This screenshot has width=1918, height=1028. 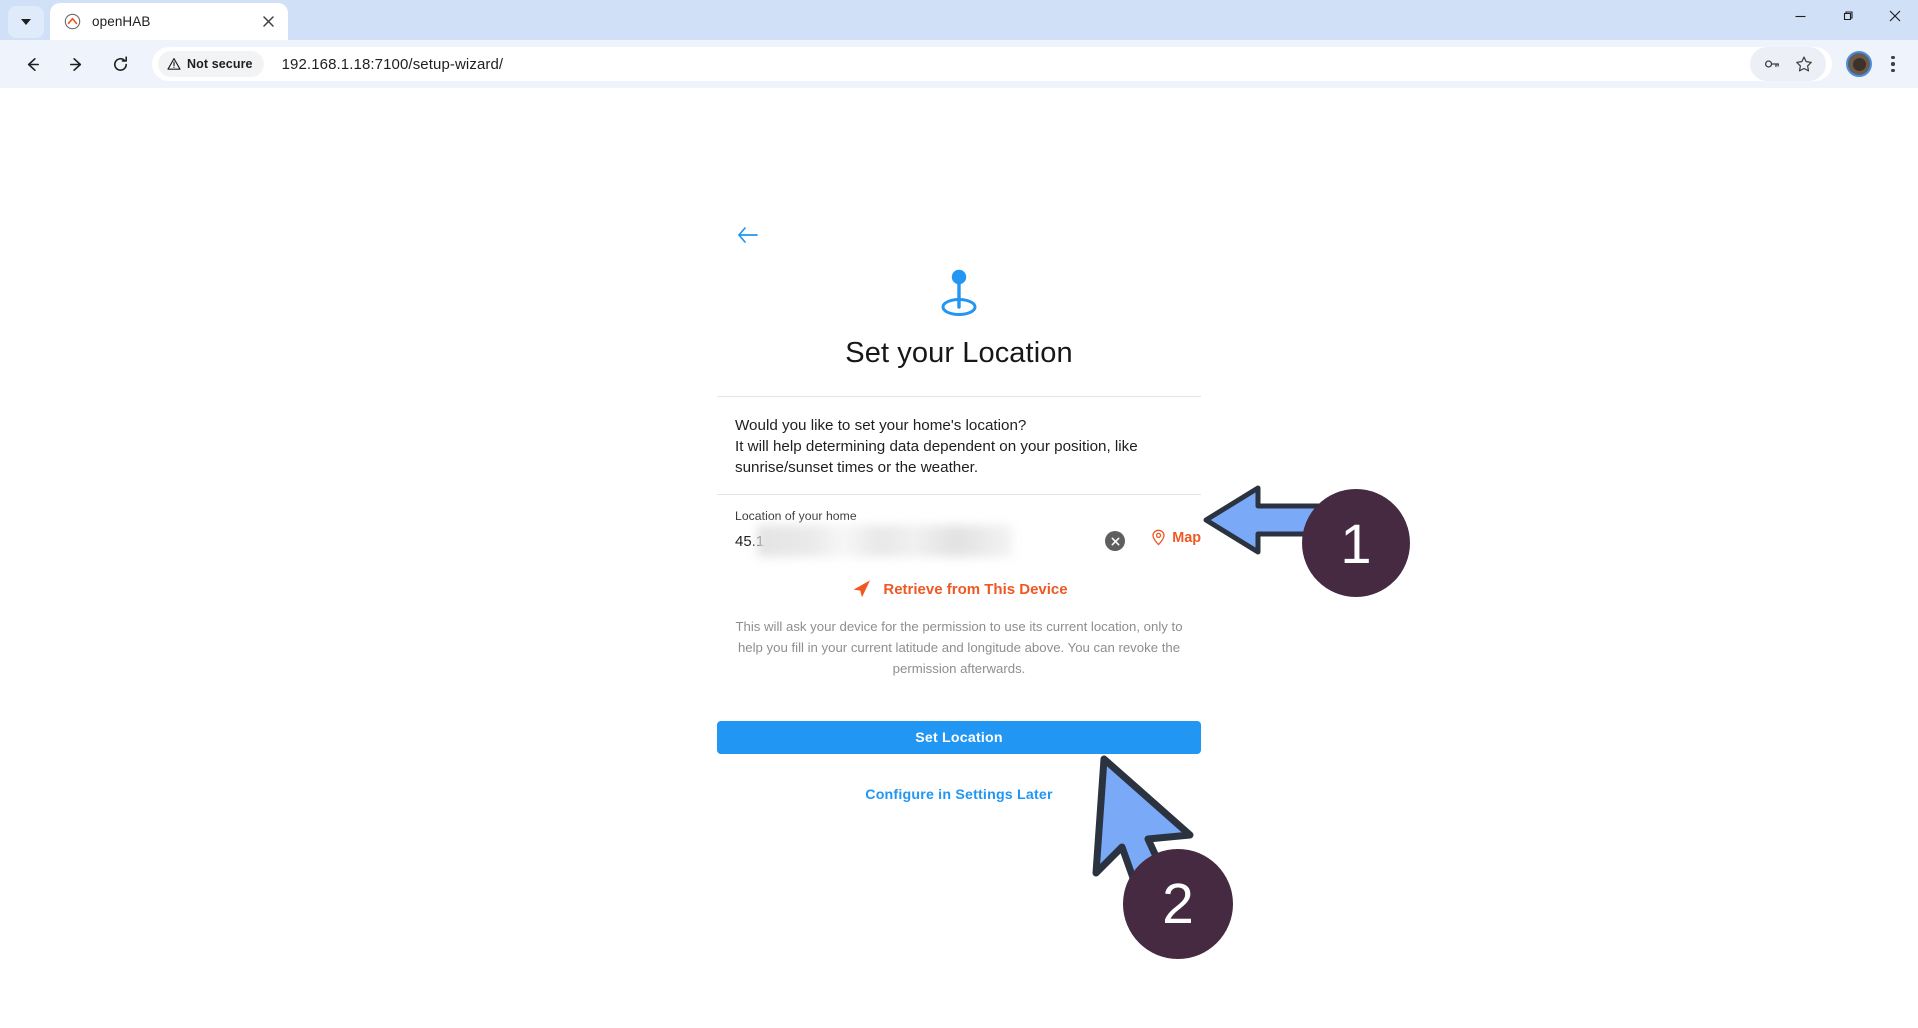 What do you see at coordinates (120, 64) in the screenshot?
I see `nav-reload-button` at bounding box center [120, 64].